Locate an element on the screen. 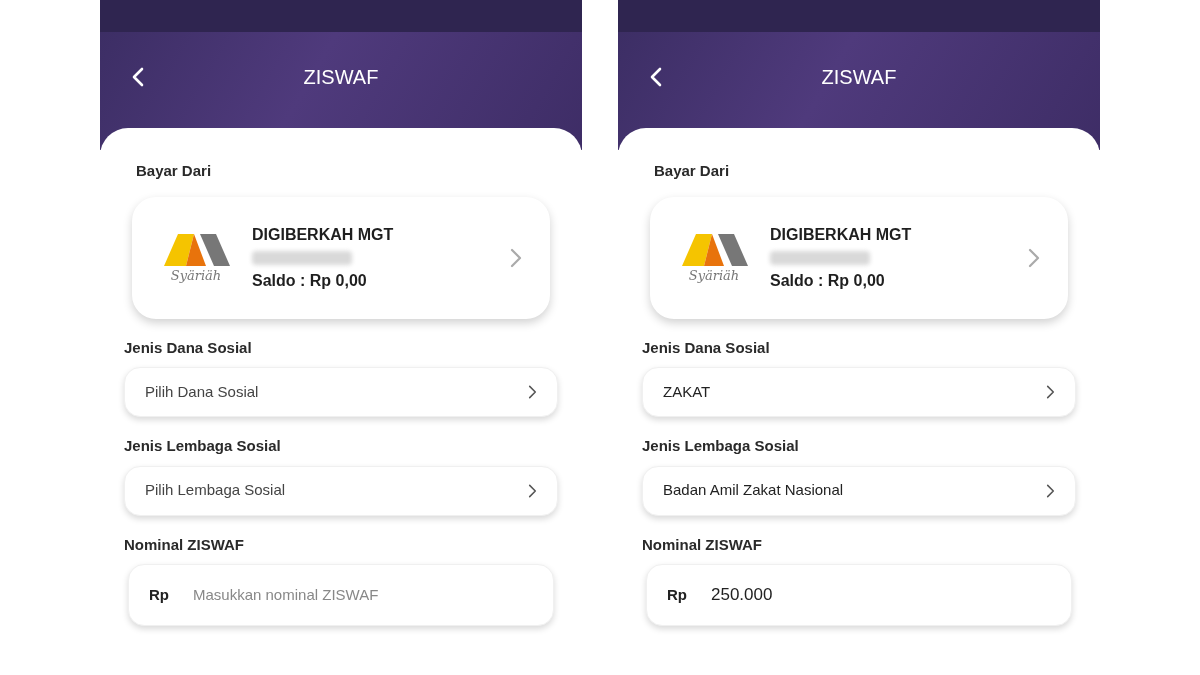 This screenshot has width=1200, height=675. amount-input: 250.000 is located at coordinates (881, 595).